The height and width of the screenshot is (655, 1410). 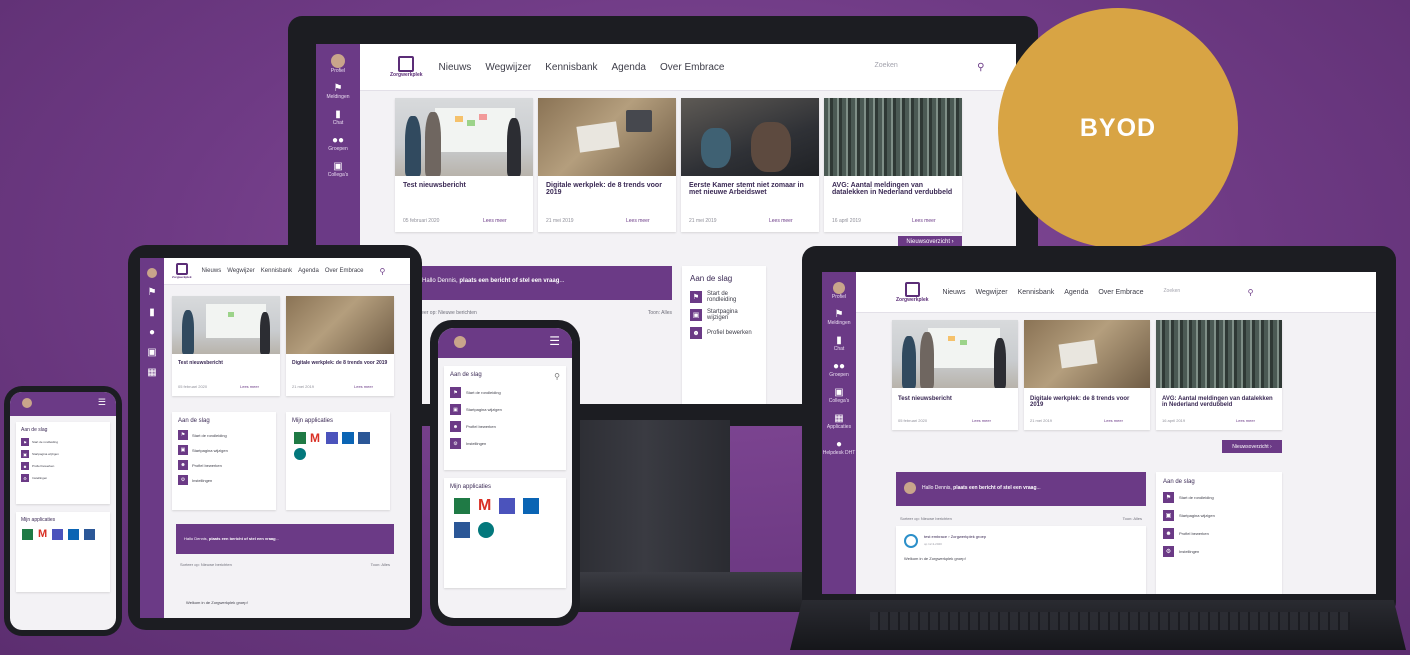 I want to click on sharepoint-icon, so click(x=486, y=530).